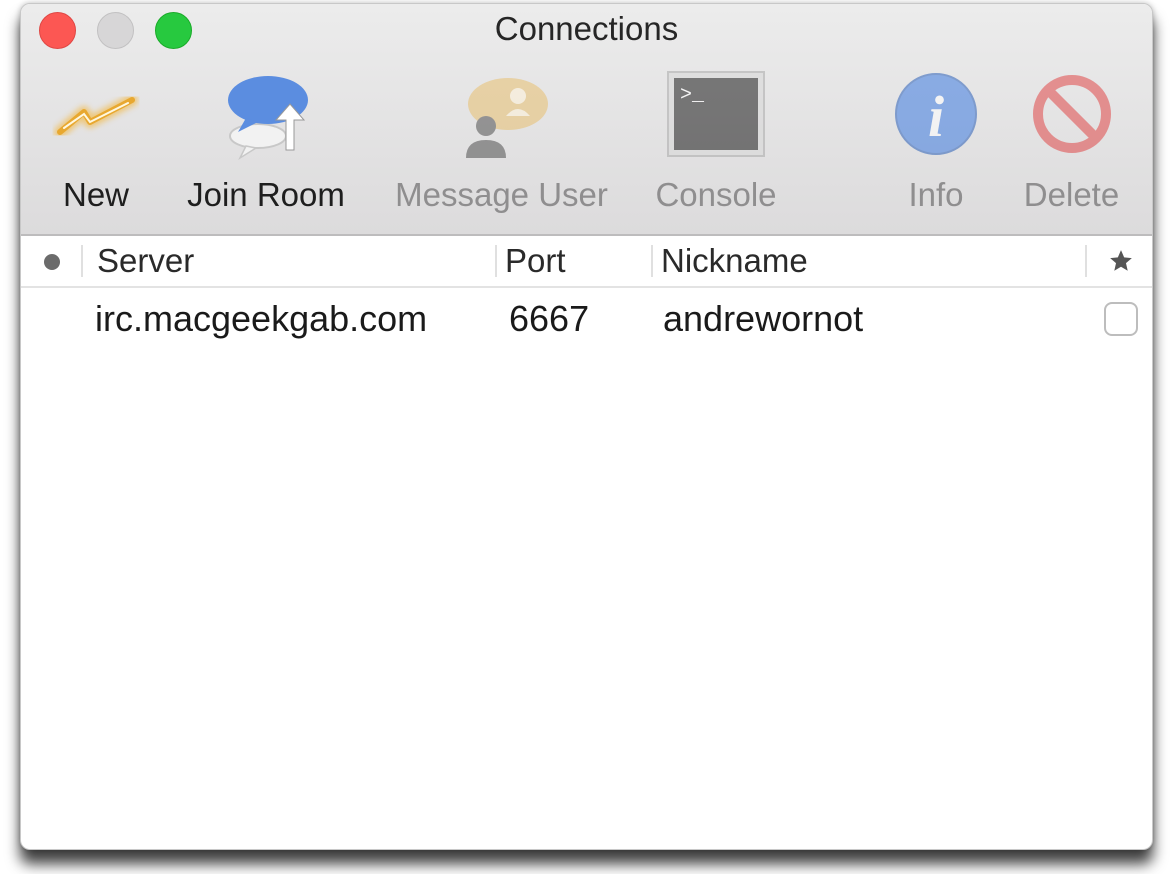  Describe the element at coordinates (586, 262) in the screenshot. I see `table-header: Server Port Nickname` at that location.